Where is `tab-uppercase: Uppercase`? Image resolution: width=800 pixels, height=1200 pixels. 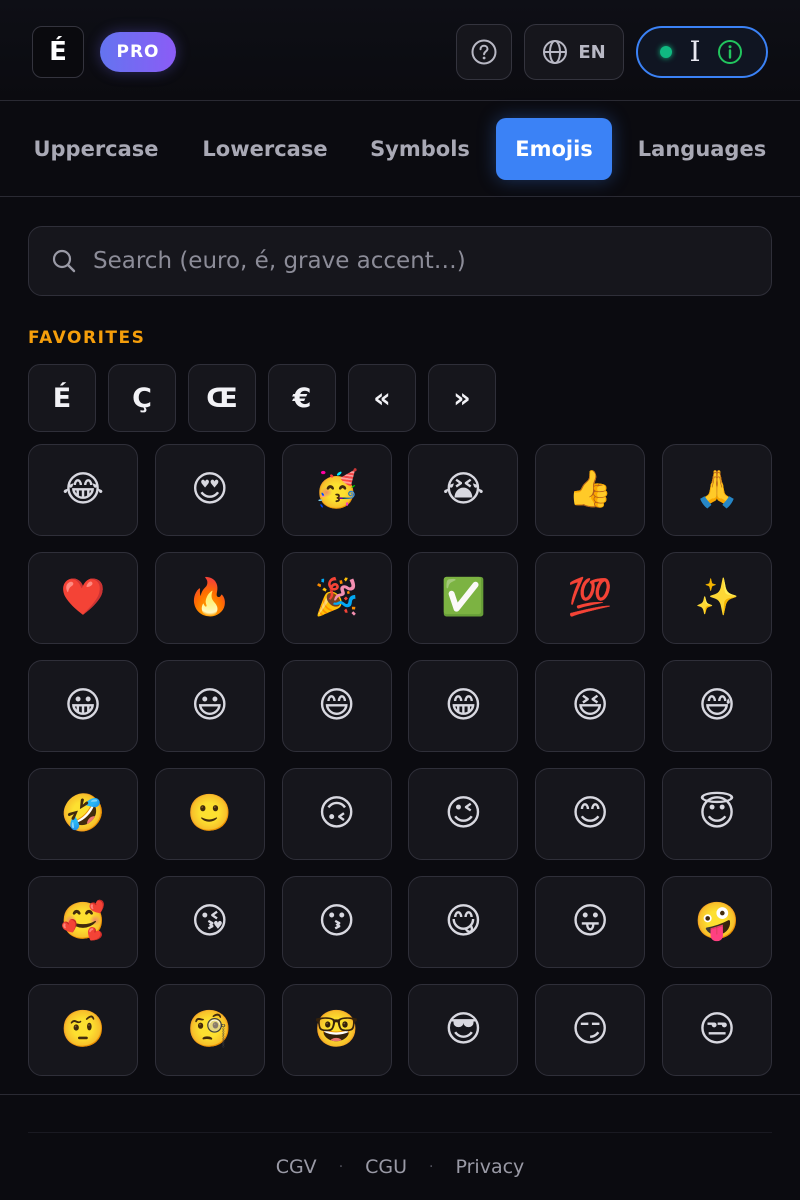
tab-uppercase: Uppercase is located at coordinates (96, 149).